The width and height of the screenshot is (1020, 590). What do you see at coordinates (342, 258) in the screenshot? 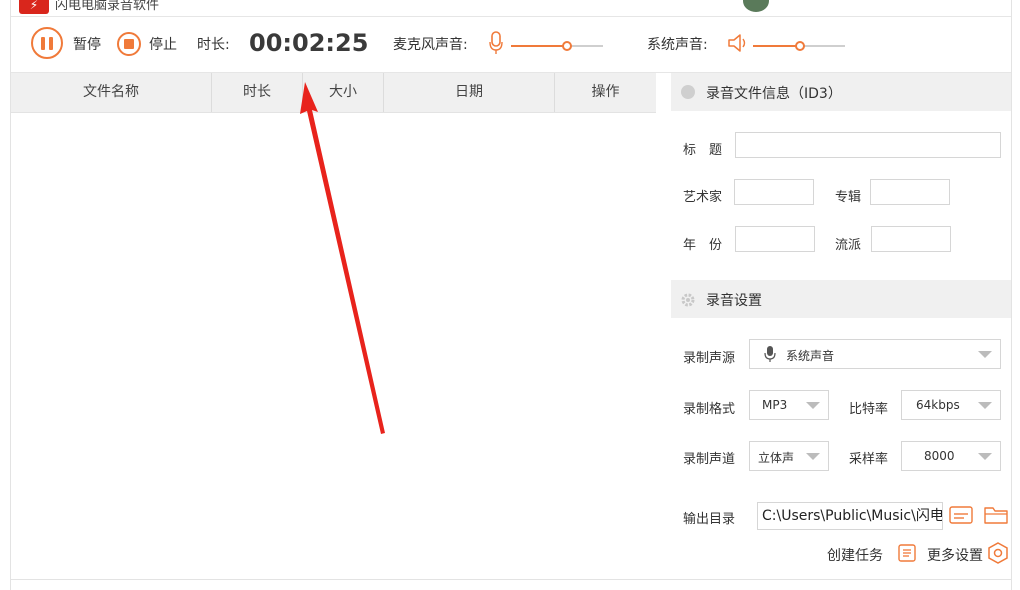
I see `annotation-arrow` at bounding box center [342, 258].